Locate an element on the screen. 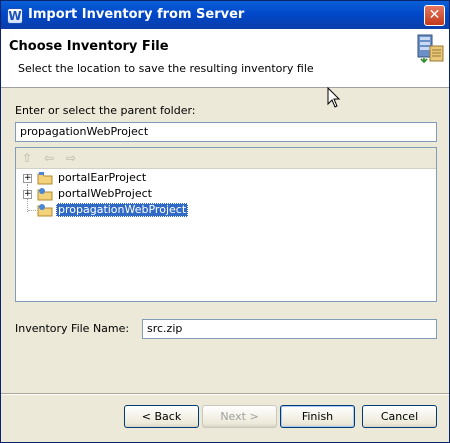 The image size is (450, 443). parent-folder-label: Enter or select the parent folder: is located at coordinates (105, 110).